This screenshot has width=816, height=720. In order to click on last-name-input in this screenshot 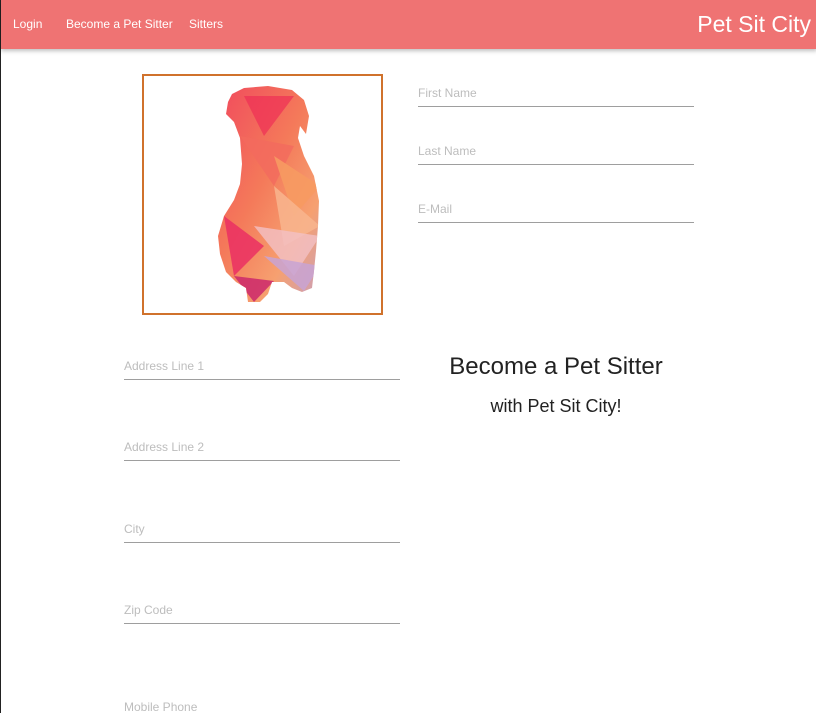, I will do `click(556, 151)`.